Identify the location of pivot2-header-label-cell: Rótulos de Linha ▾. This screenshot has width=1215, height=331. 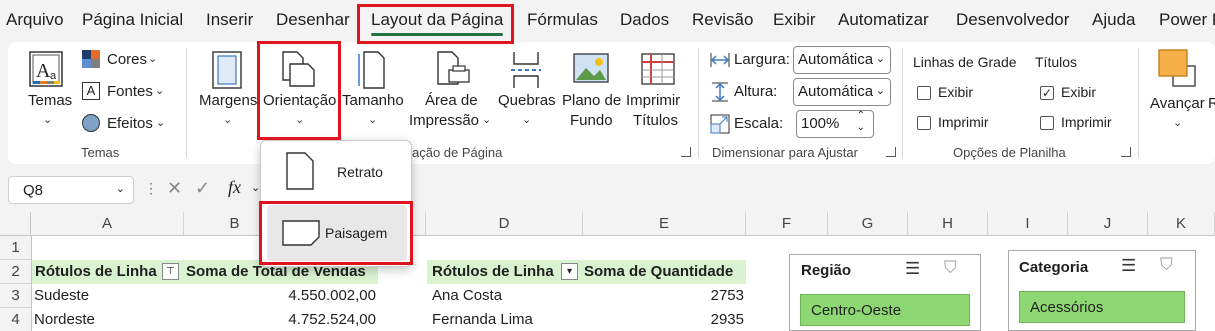
(505, 272).